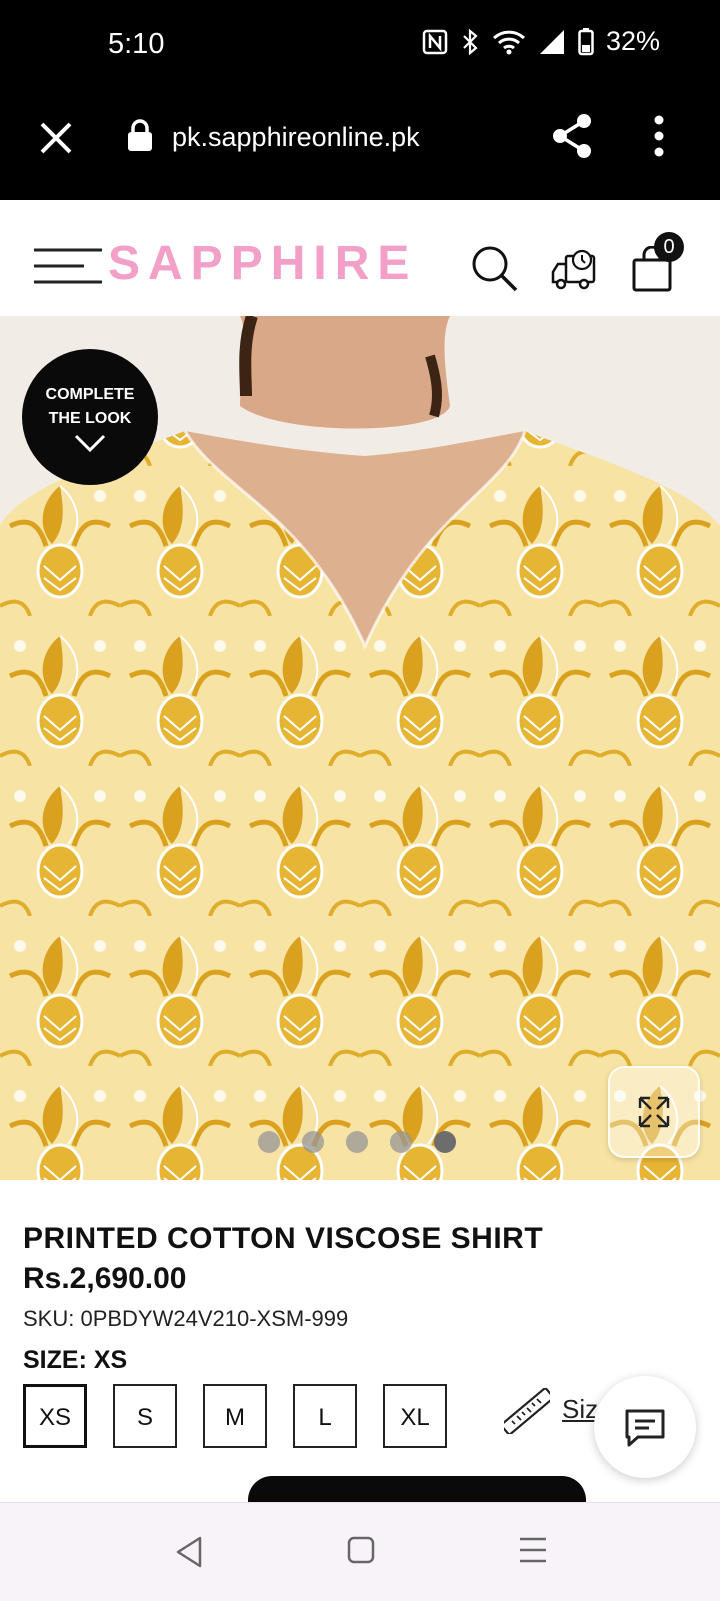 The height and width of the screenshot is (1601, 720). I want to click on system-nav-bar, so click(360, 1551).